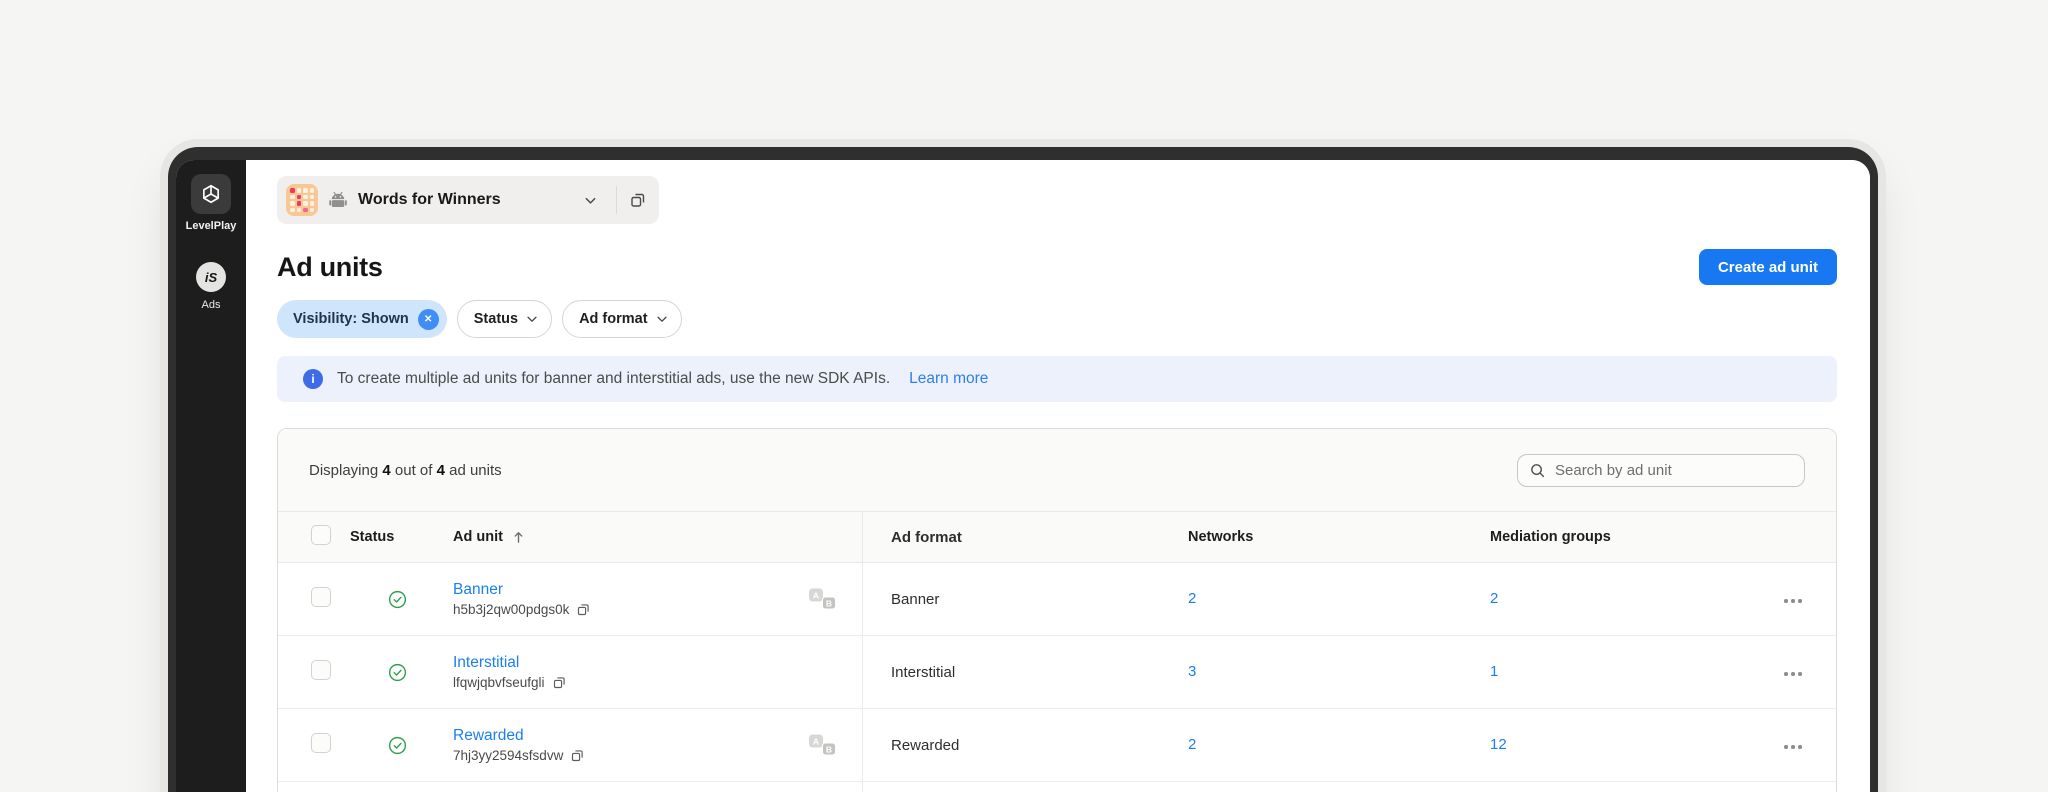 The width and height of the screenshot is (2048, 792). Describe the element at coordinates (658, 537) in the screenshot. I see `column-header-ad-unit: Ad unit` at that location.